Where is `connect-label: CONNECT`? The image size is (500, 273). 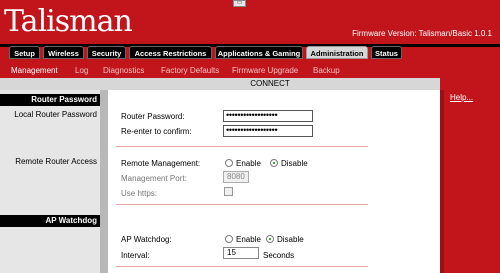
connect-label: CONNECT is located at coordinates (270, 84).